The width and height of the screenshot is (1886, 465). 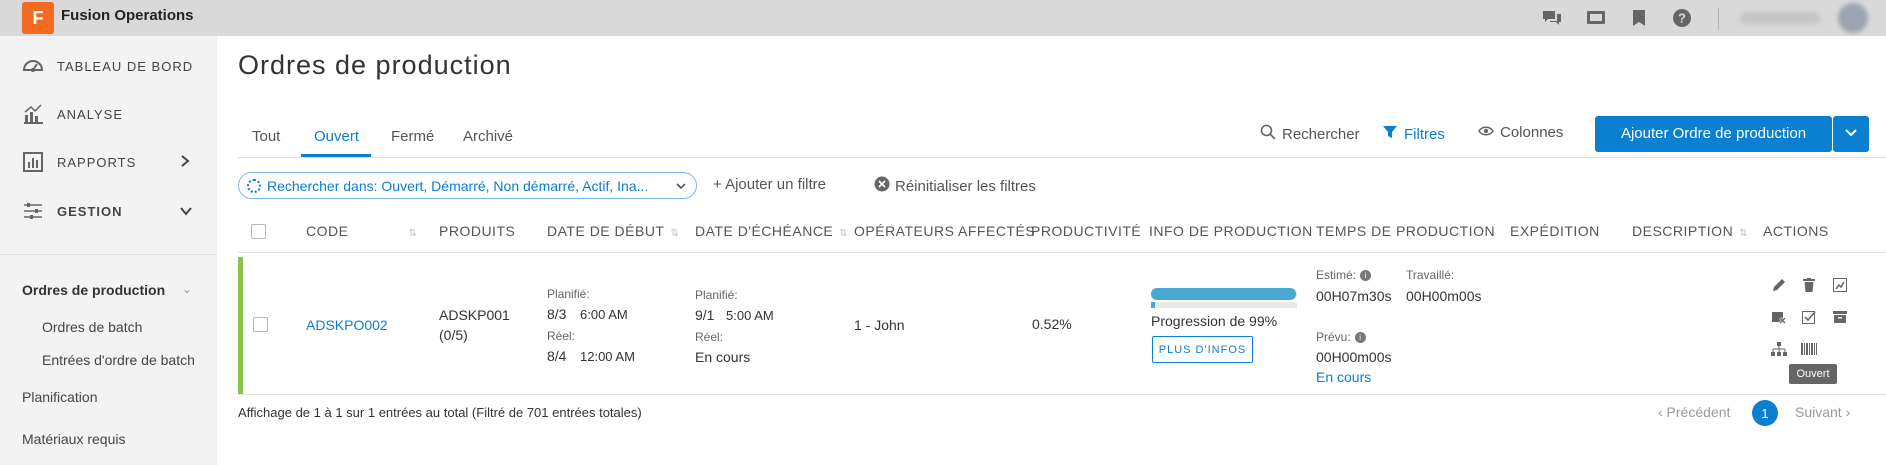 What do you see at coordinates (347, 325) in the screenshot?
I see `order-code-link: ADSKPO002` at bounding box center [347, 325].